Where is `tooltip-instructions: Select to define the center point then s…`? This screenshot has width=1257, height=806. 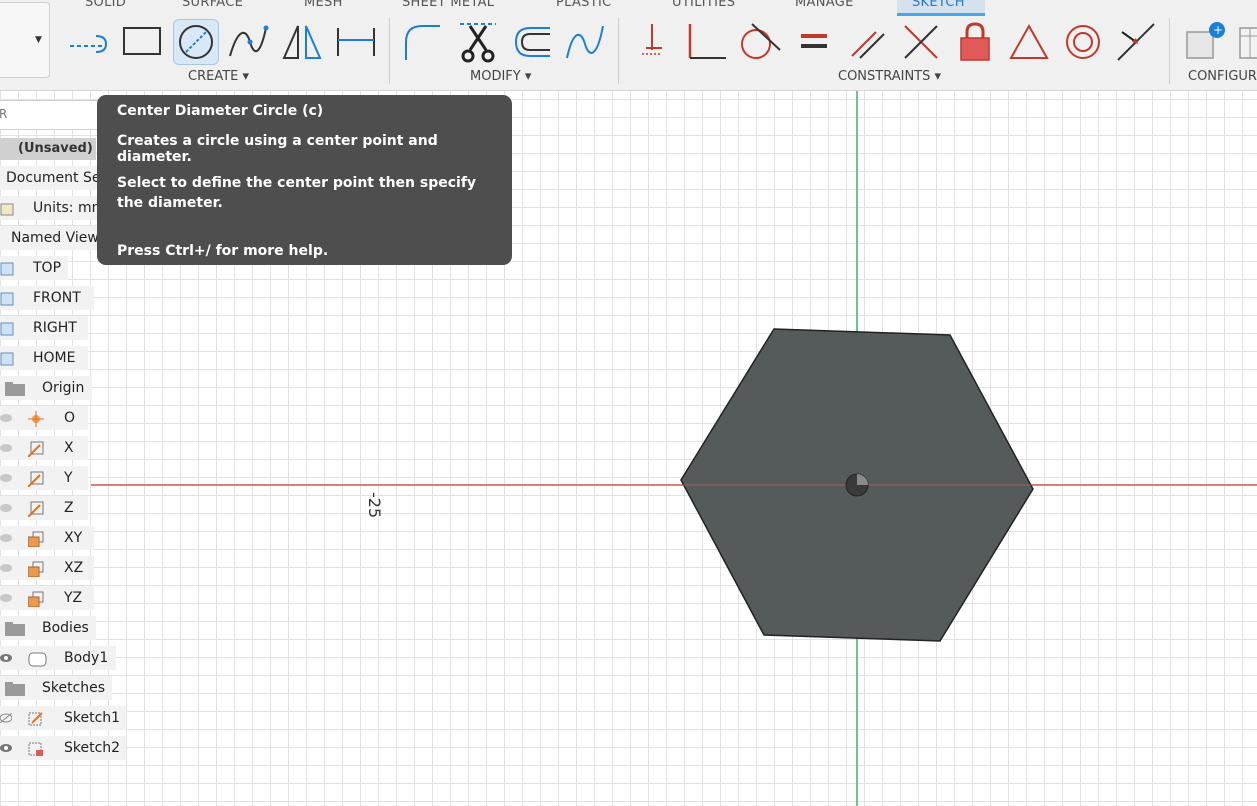
tooltip-instructions: Select to define the center point then s… is located at coordinates (297, 193).